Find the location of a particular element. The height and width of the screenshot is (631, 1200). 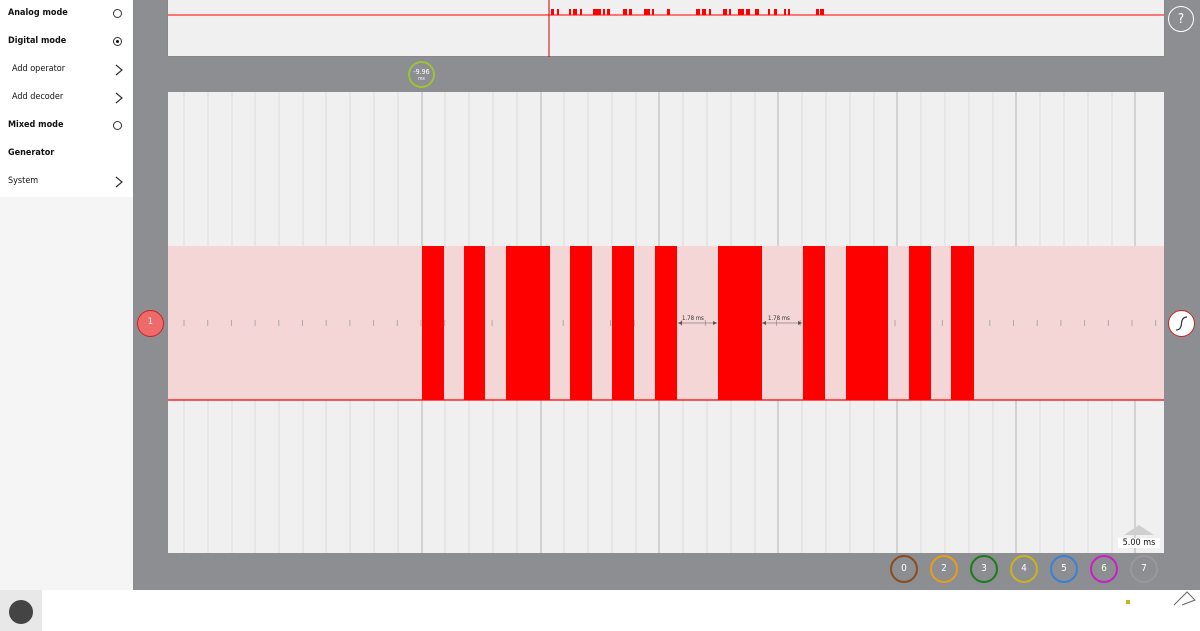

channel-button-label: 4 is located at coordinates (1024, 568).